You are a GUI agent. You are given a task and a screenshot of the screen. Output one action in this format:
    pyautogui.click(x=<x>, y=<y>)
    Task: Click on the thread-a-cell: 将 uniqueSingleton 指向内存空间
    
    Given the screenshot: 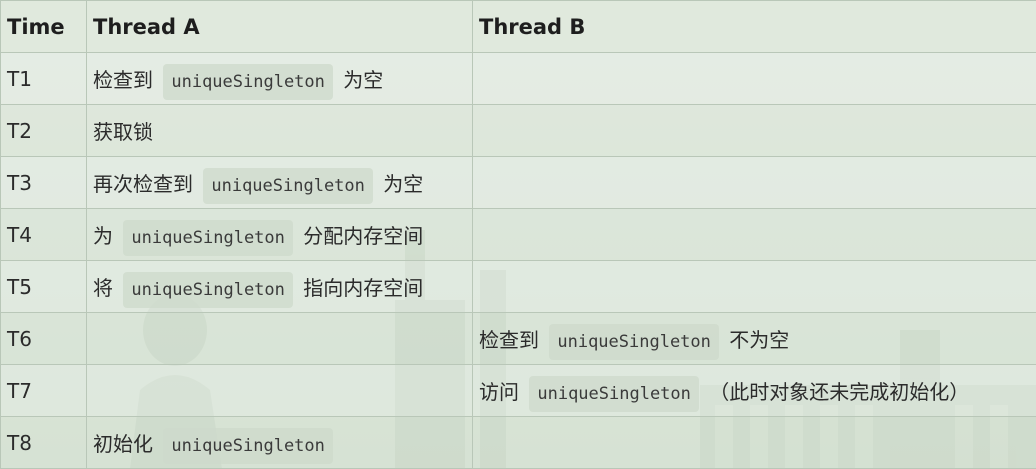 What is the action you would take?
    pyautogui.click(x=279, y=286)
    